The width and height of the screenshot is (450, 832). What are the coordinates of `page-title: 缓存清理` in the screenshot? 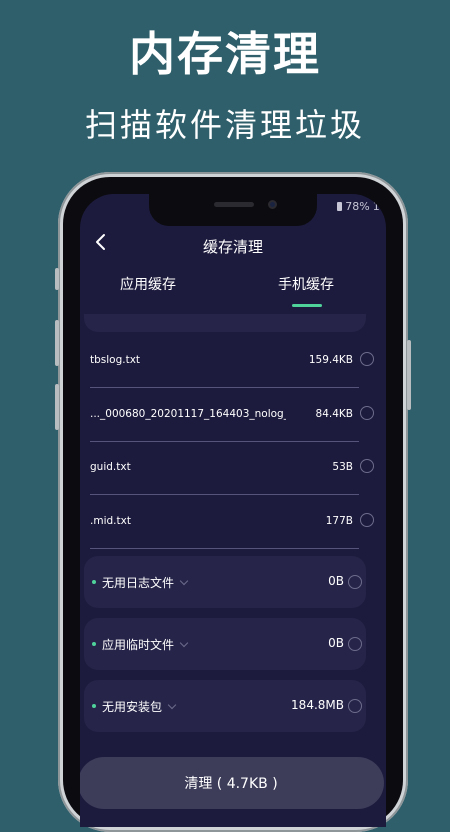 It's located at (232, 247).